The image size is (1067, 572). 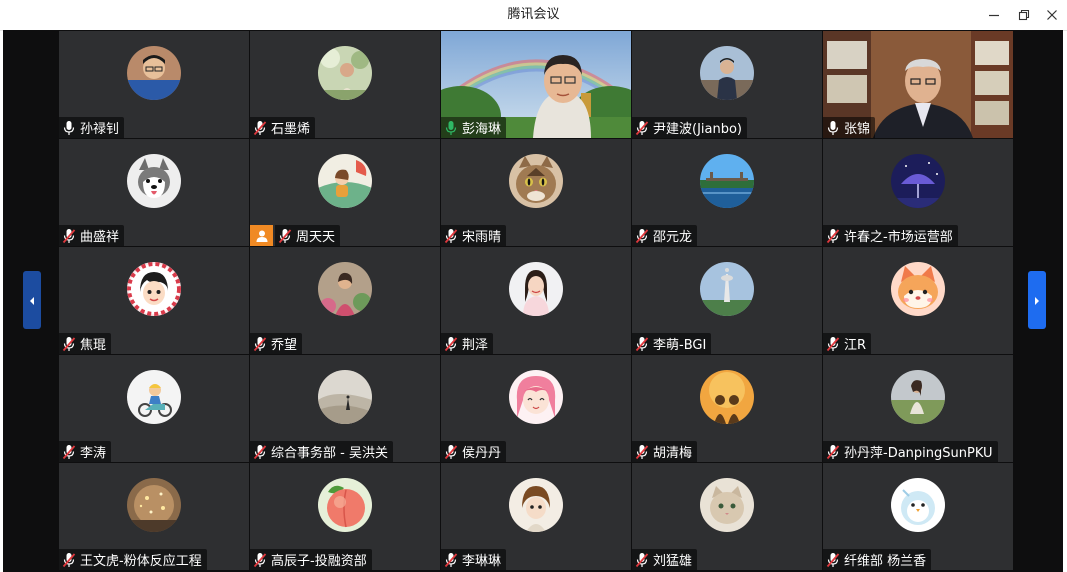 I want to click on title-bar: 腾讯会议, so click(x=533, y=15).